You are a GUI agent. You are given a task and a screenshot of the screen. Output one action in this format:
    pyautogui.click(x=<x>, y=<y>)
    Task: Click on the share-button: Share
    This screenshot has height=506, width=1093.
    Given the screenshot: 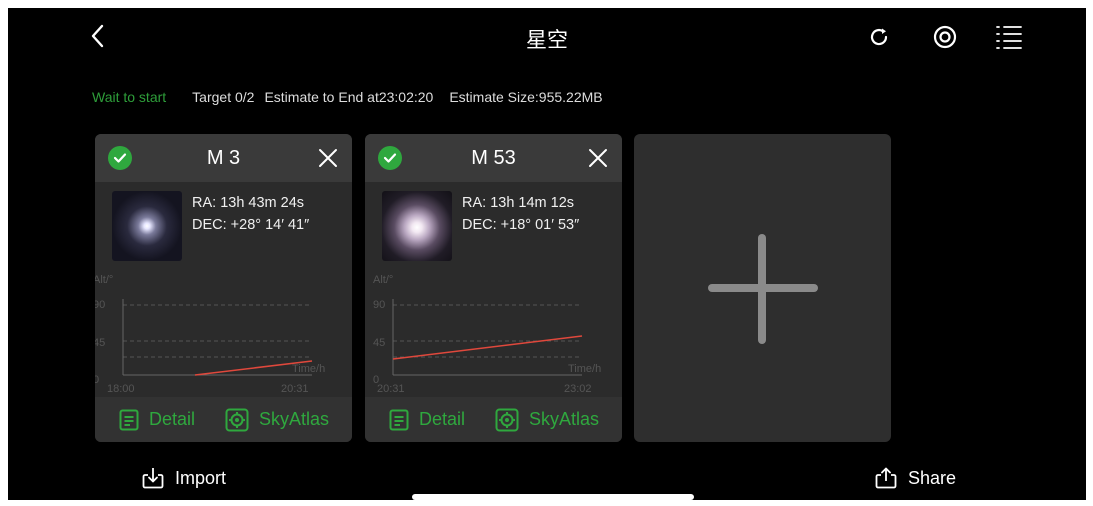 What is the action you would take?
    pyautogui.click(x=915, y=478)
    